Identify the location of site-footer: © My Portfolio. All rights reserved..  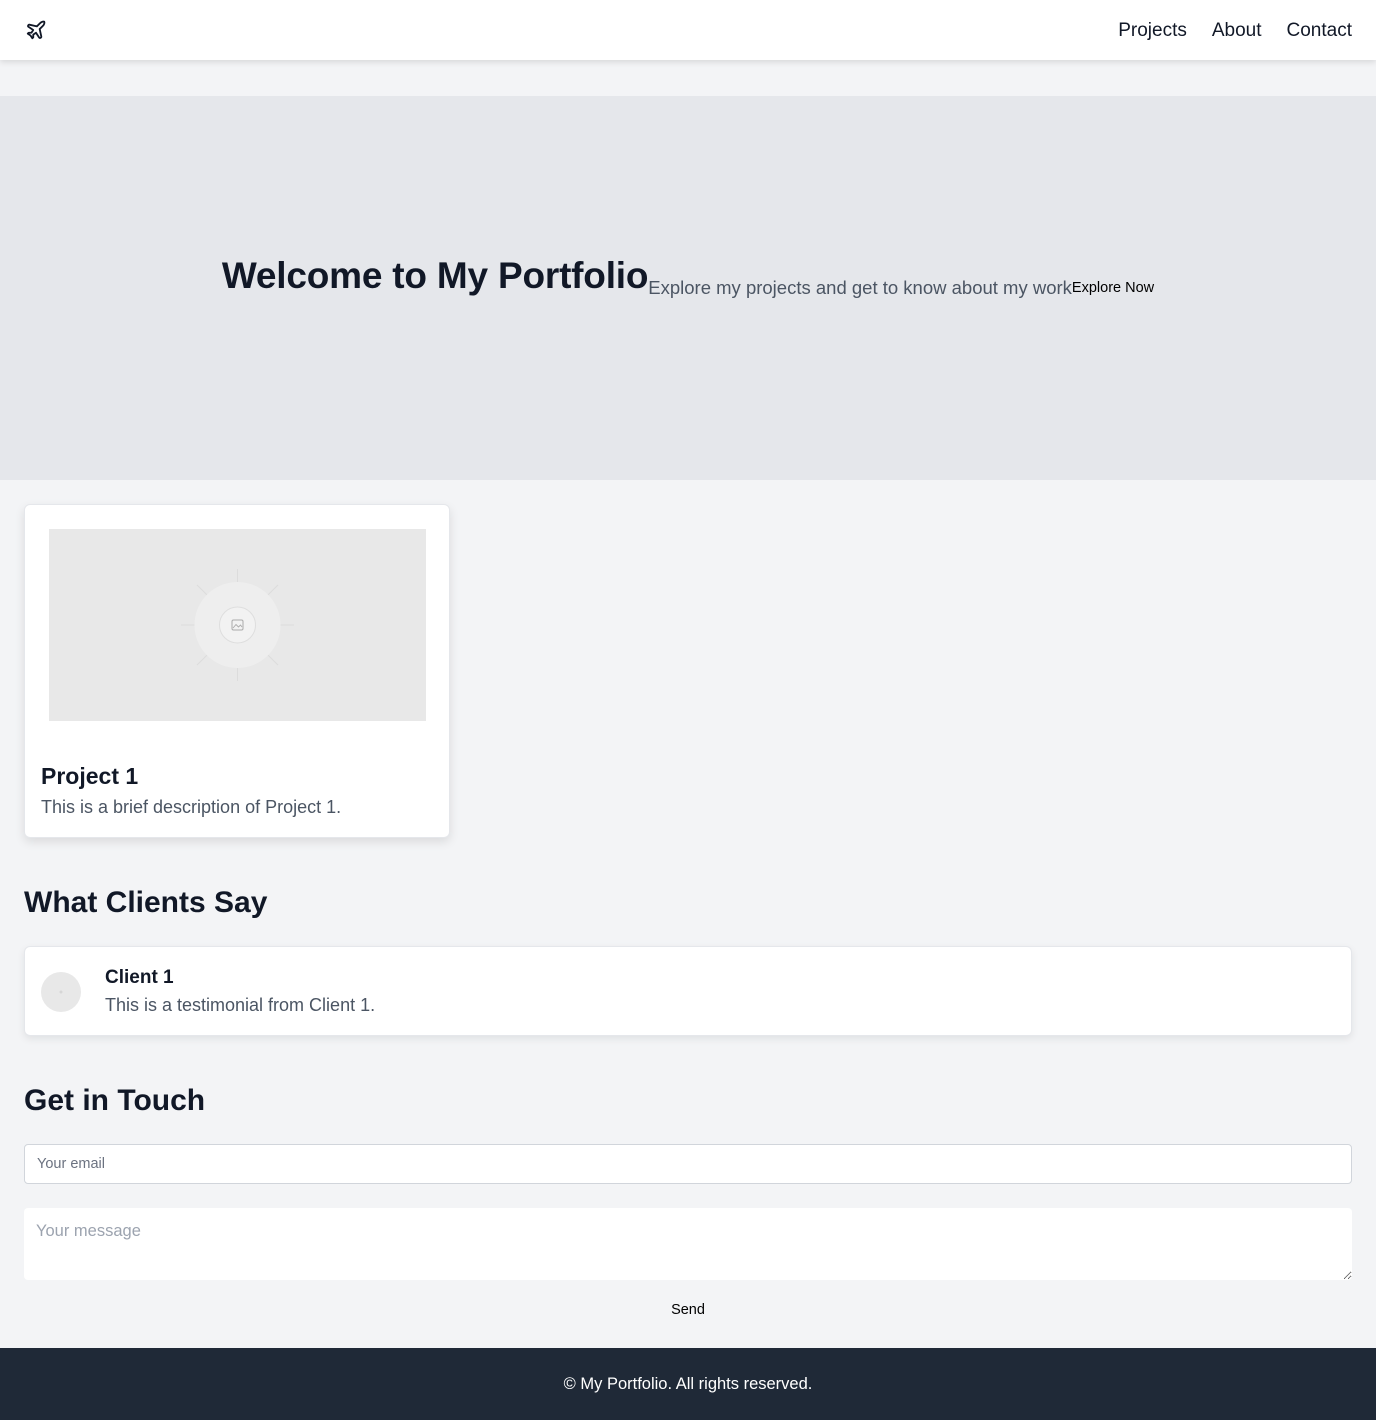
(688, 1384).